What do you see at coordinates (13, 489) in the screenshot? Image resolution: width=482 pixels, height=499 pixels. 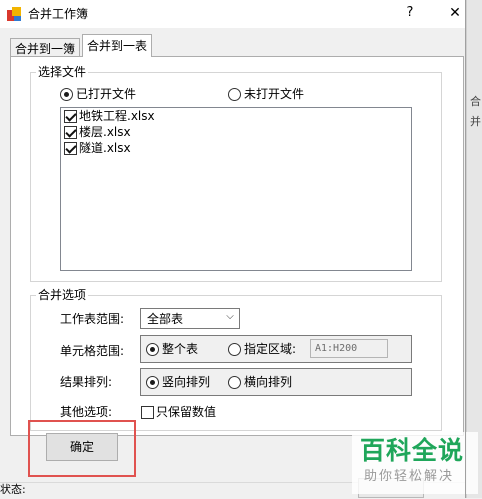 I see `status-label: 状态:` at bounding box center [13, 489].